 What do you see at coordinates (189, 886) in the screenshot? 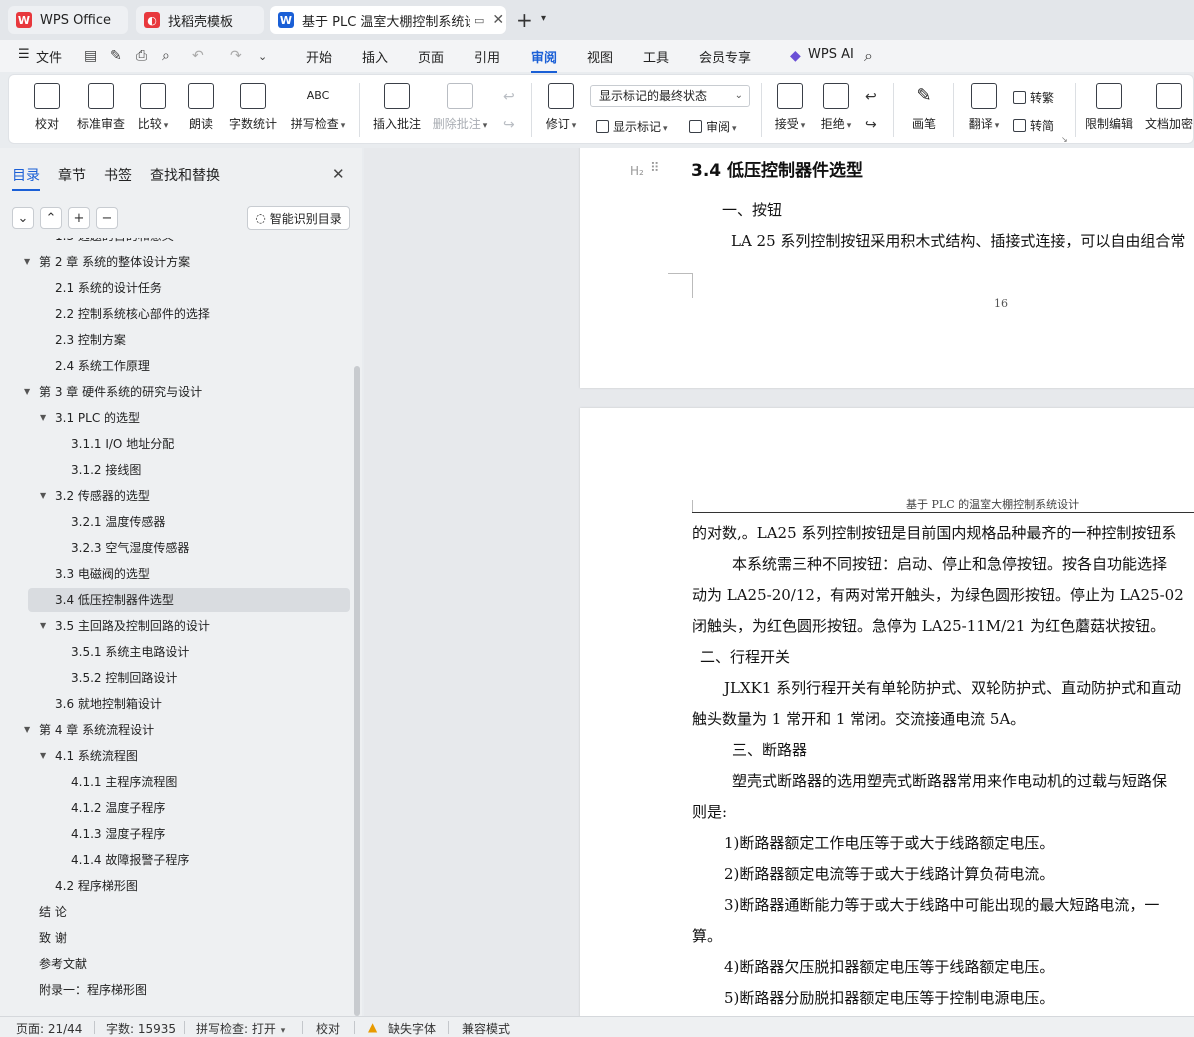
I see `toc-item: 4.2 程序梯形图` at bounding box center [189, 886].